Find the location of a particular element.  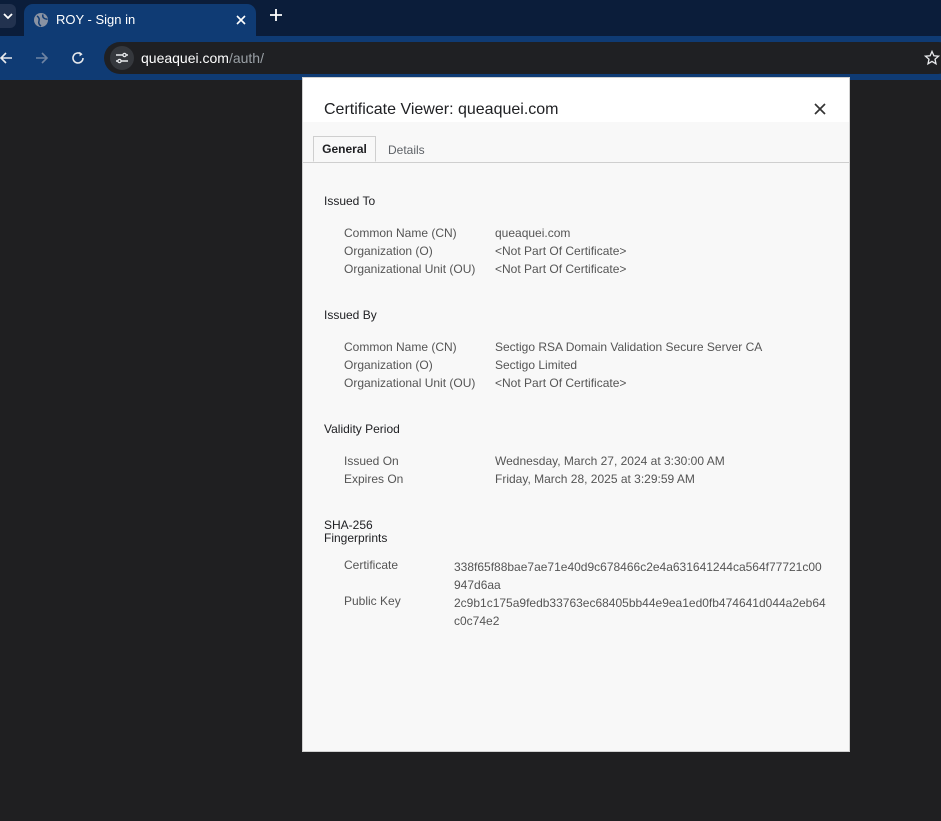

address-bar: queaquei.com/auth/ is located at coordinates (522, 58).